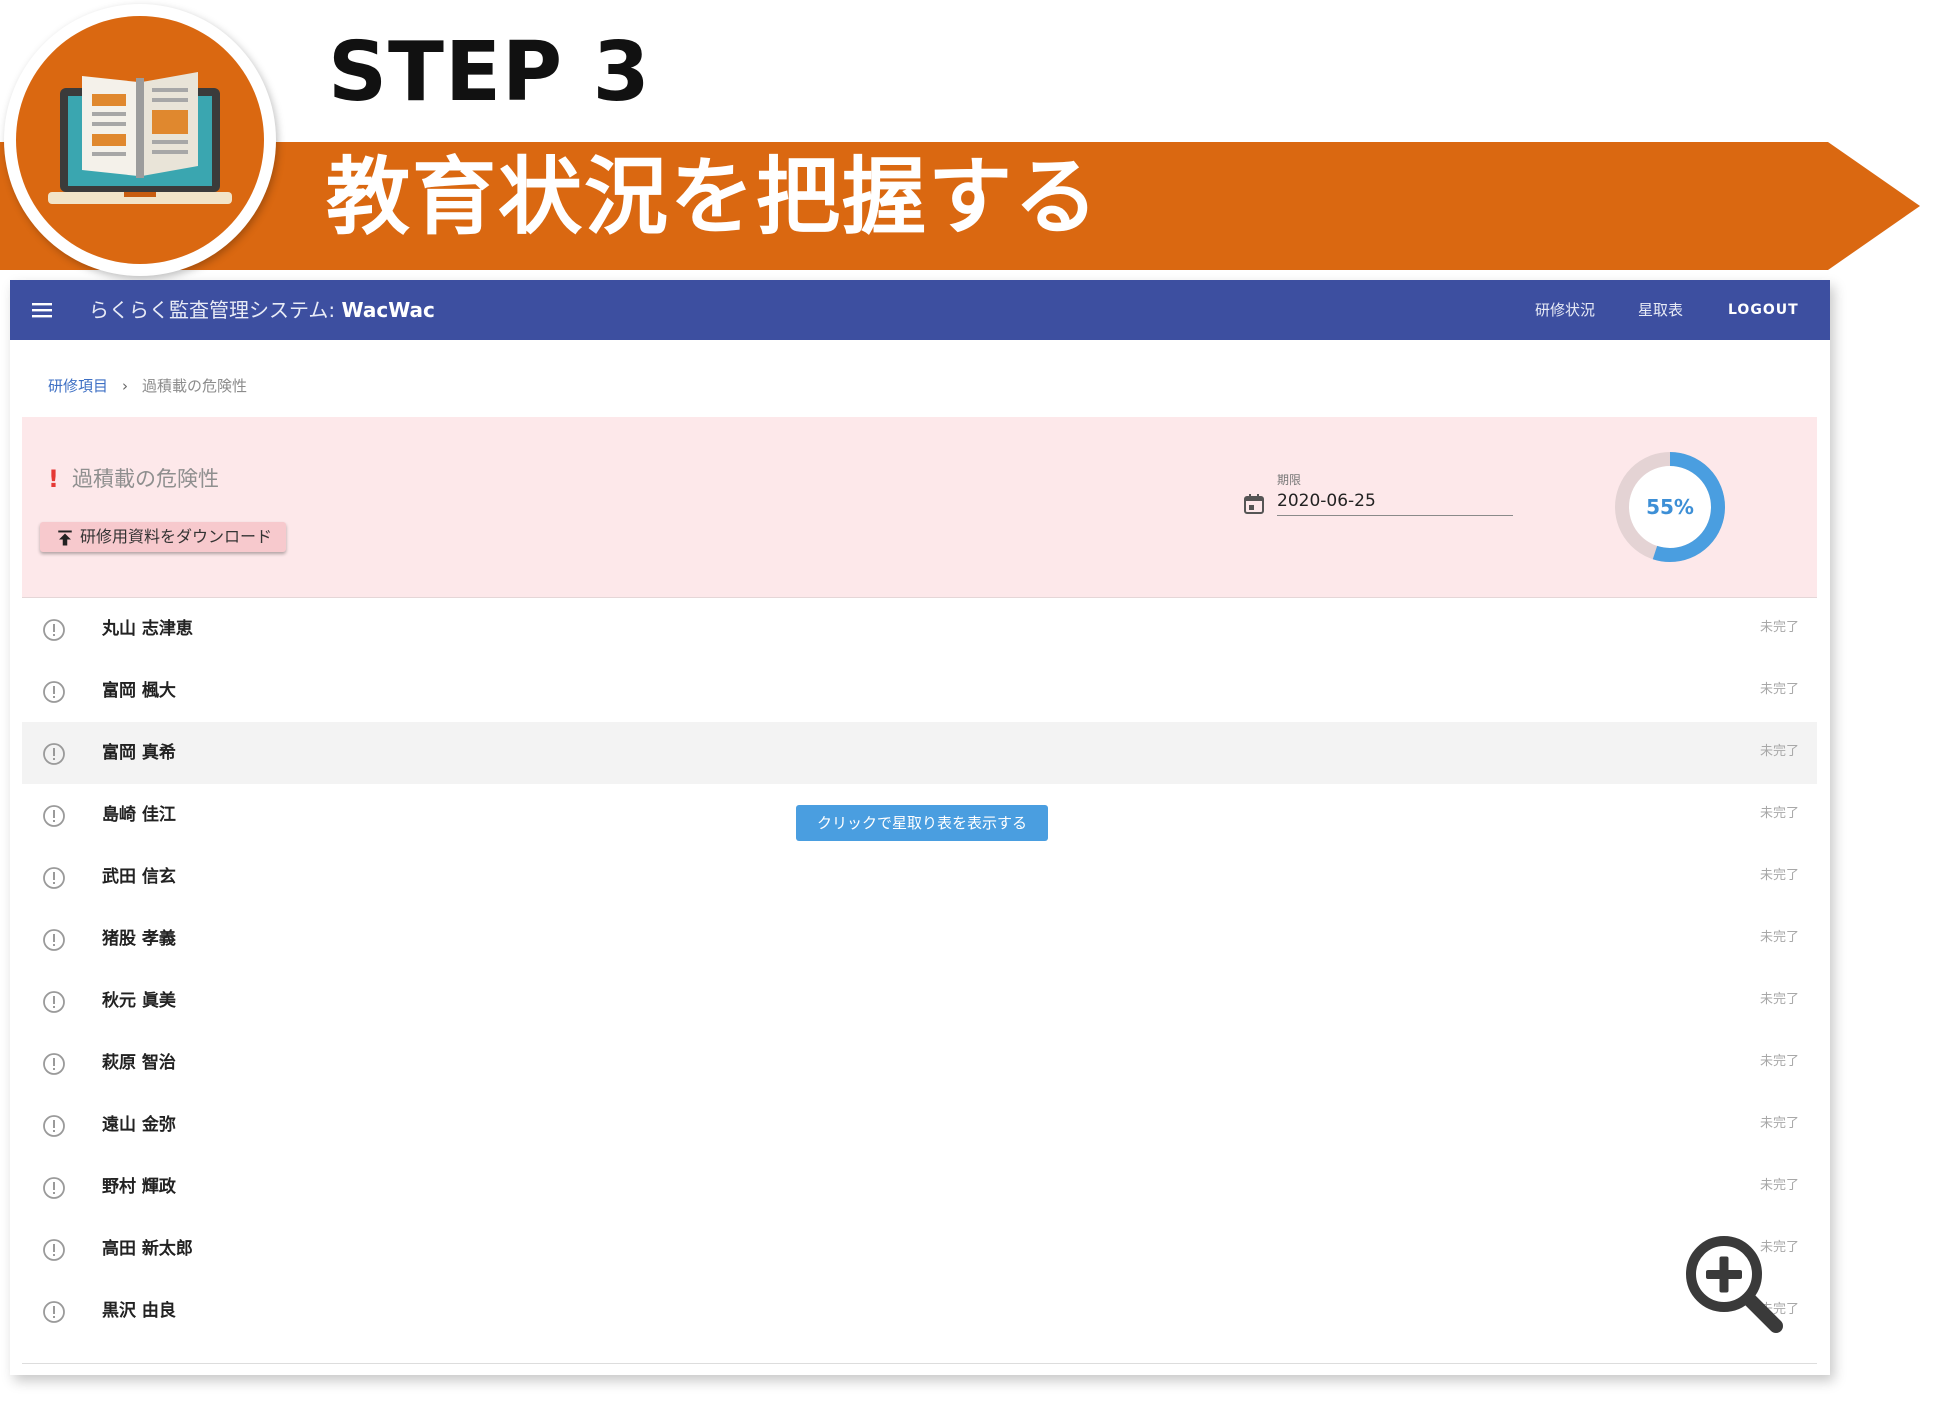 The height and width of the screenshot is (1404, 1951). I want to click on progress-percent: 55%, so click(1670, 507).